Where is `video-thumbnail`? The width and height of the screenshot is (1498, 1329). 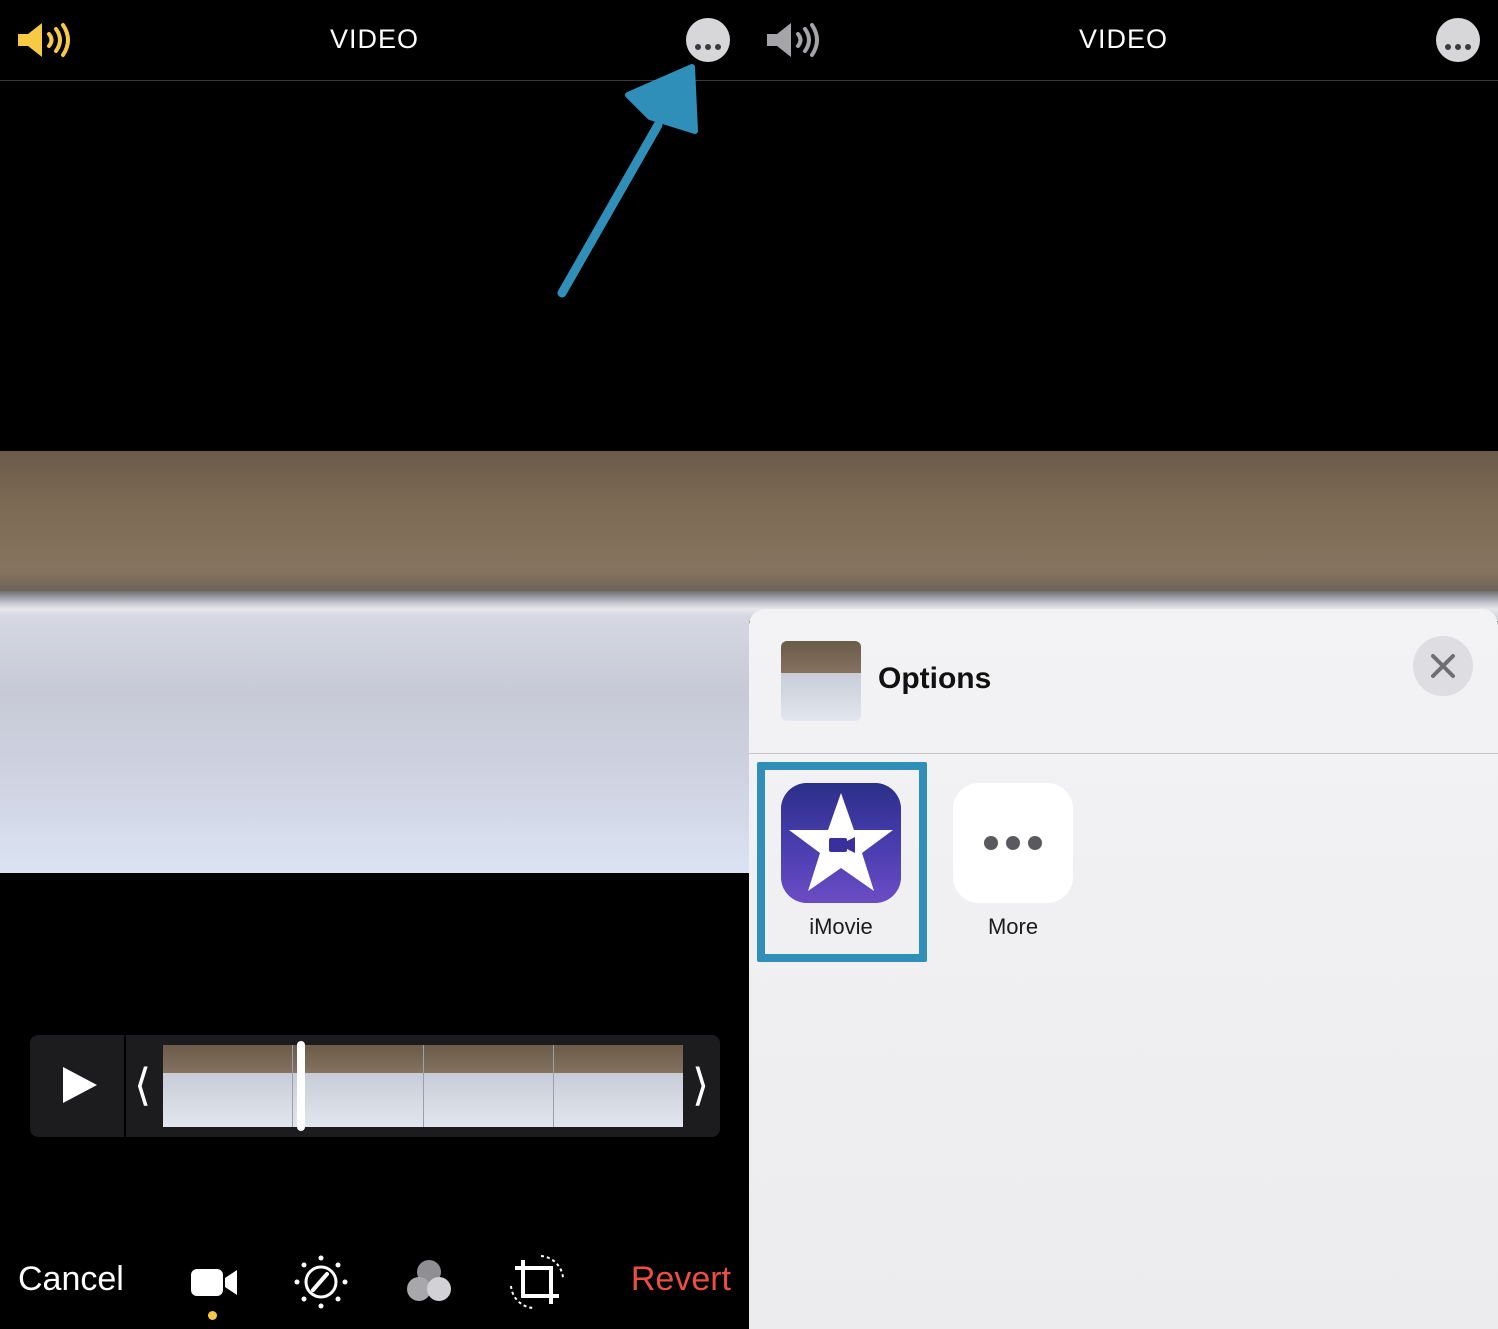 video-thumbnail is located at coordinates (821, 681).